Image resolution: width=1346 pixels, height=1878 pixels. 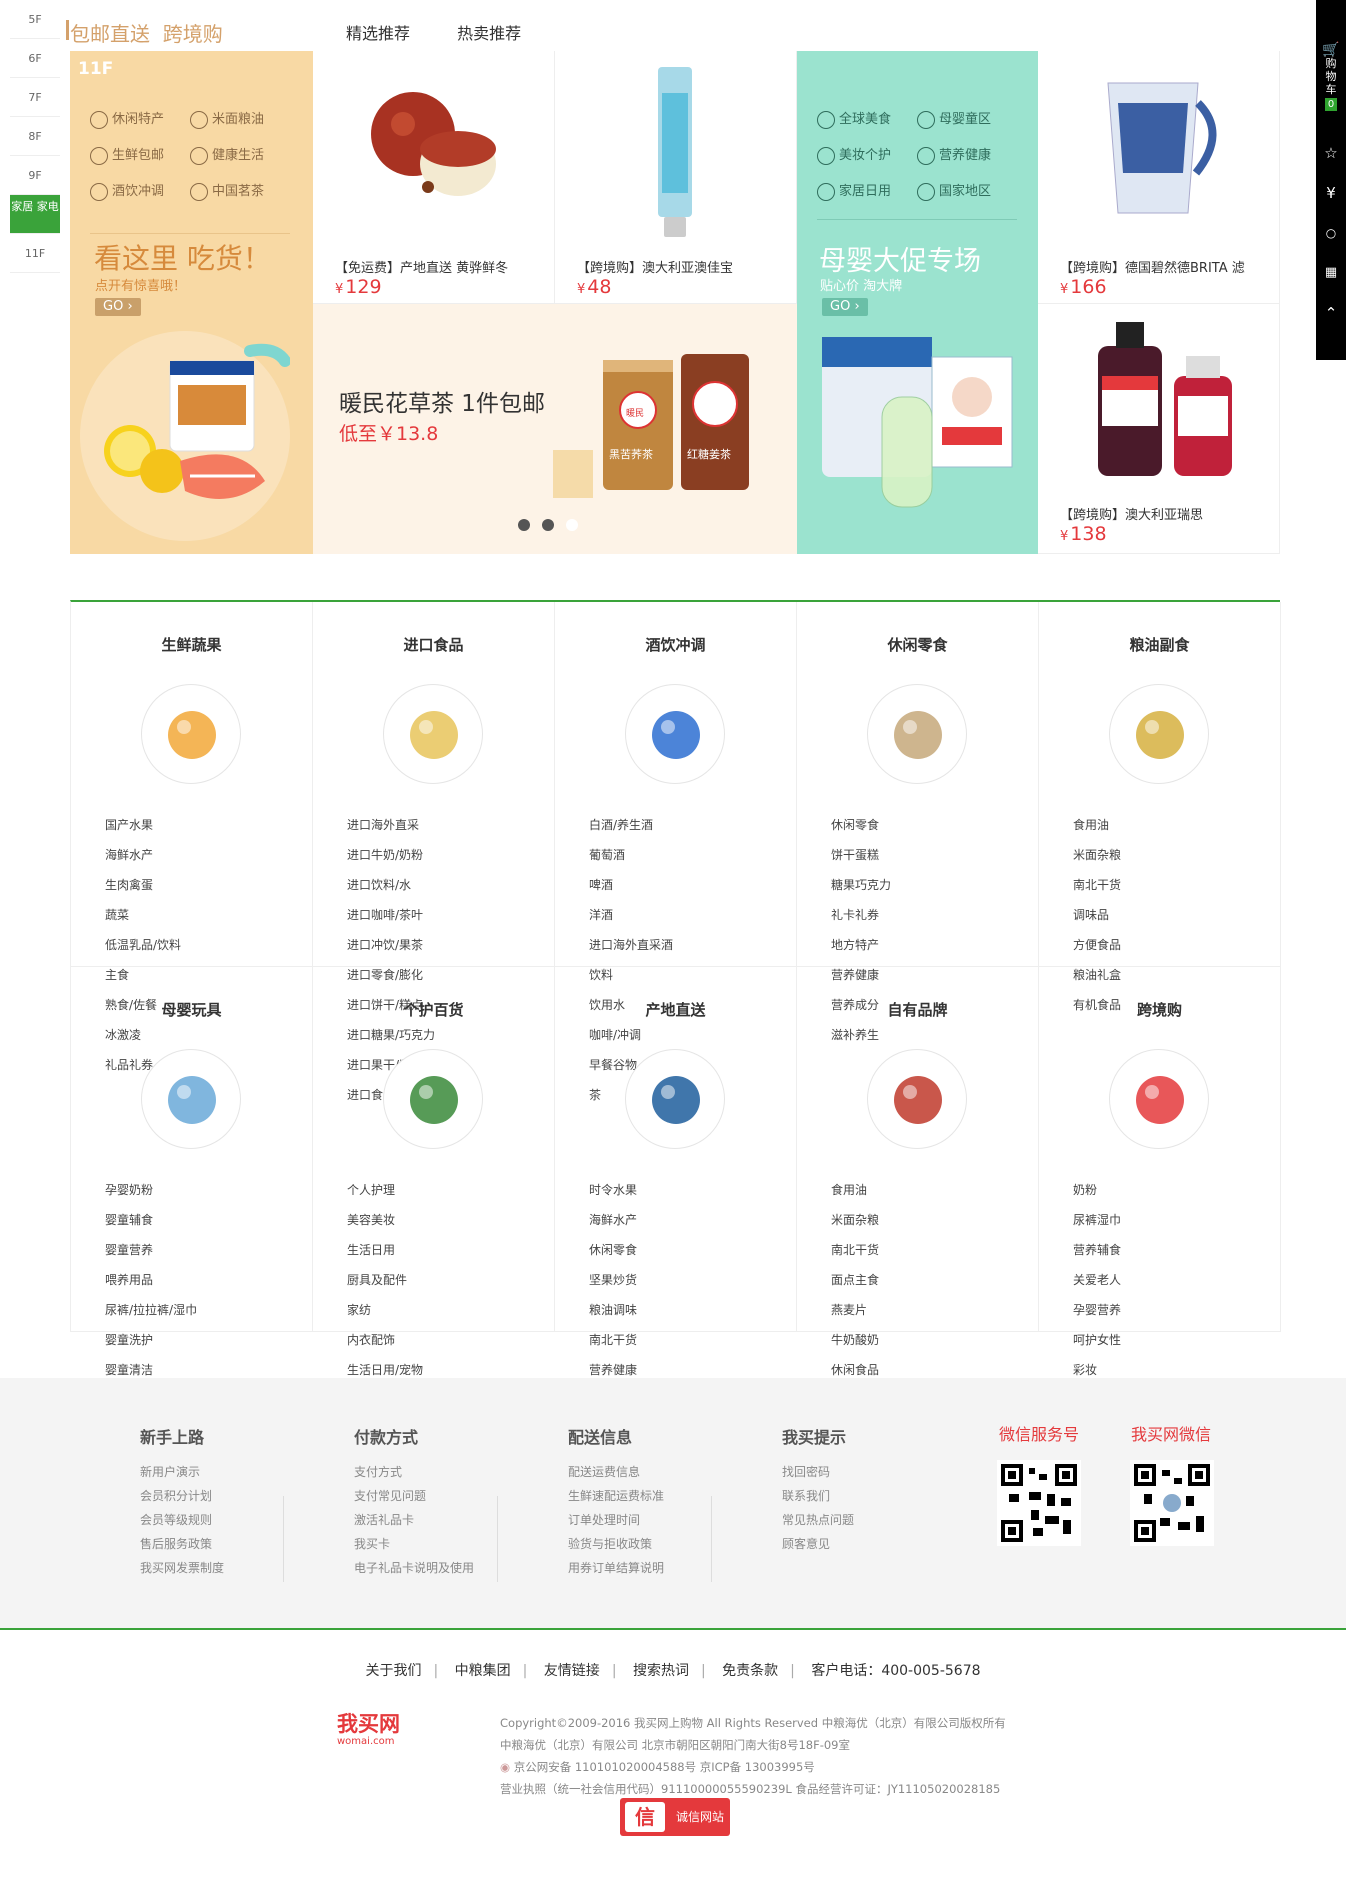 What do you see at coordinates (872, 1520) in the screenshot?
I see `help-link: 常见热点问题` at bounding box center [872, 1520].